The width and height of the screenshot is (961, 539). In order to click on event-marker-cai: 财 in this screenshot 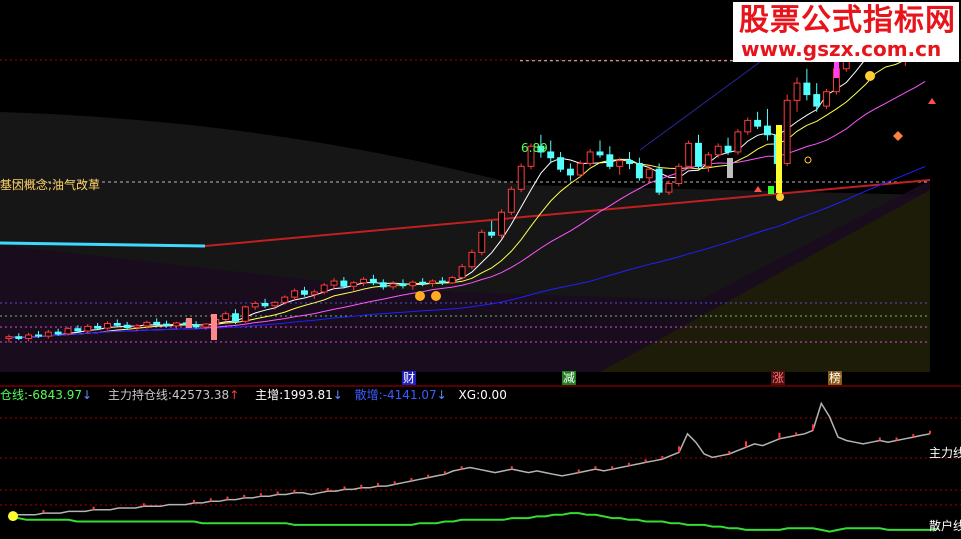, I will do `click(409, 378)`.